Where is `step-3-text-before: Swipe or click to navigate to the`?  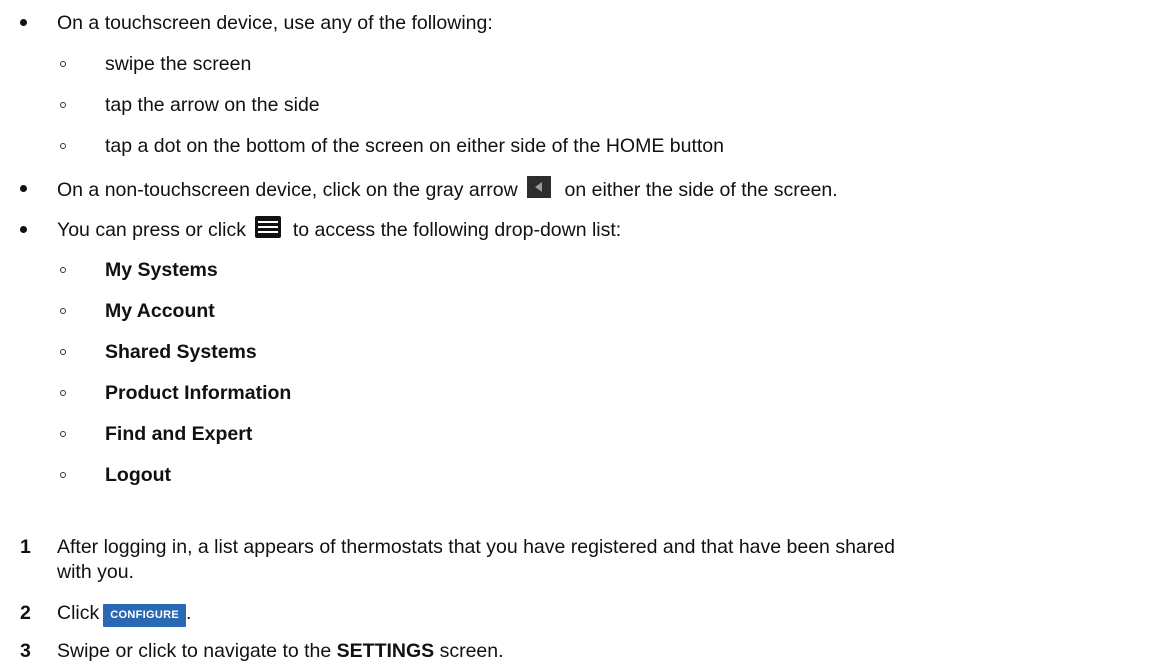
step-3-text-before: Swipe or click to navigate to the is located at coordinates (194, 651).